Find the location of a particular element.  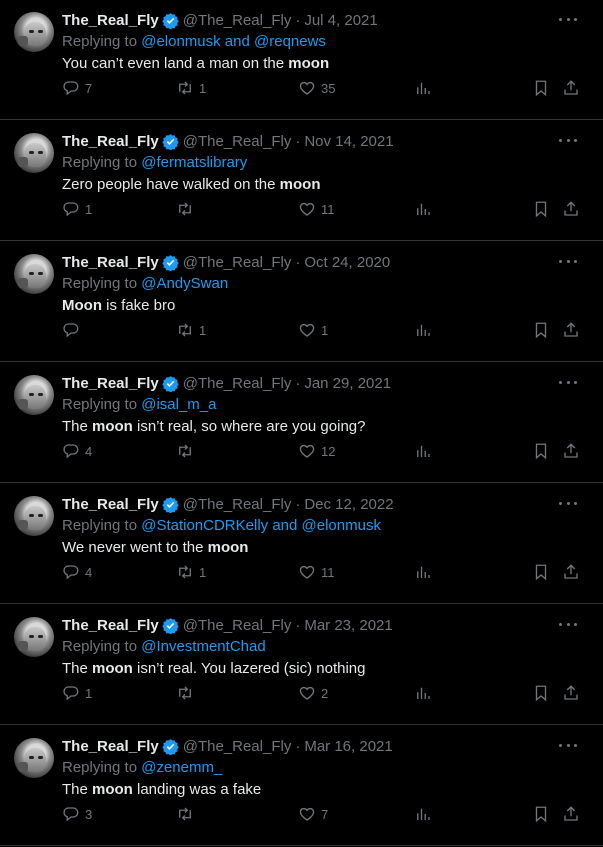

tweet-date: Oct 24, 2020 is located at coordinates (347, 262).